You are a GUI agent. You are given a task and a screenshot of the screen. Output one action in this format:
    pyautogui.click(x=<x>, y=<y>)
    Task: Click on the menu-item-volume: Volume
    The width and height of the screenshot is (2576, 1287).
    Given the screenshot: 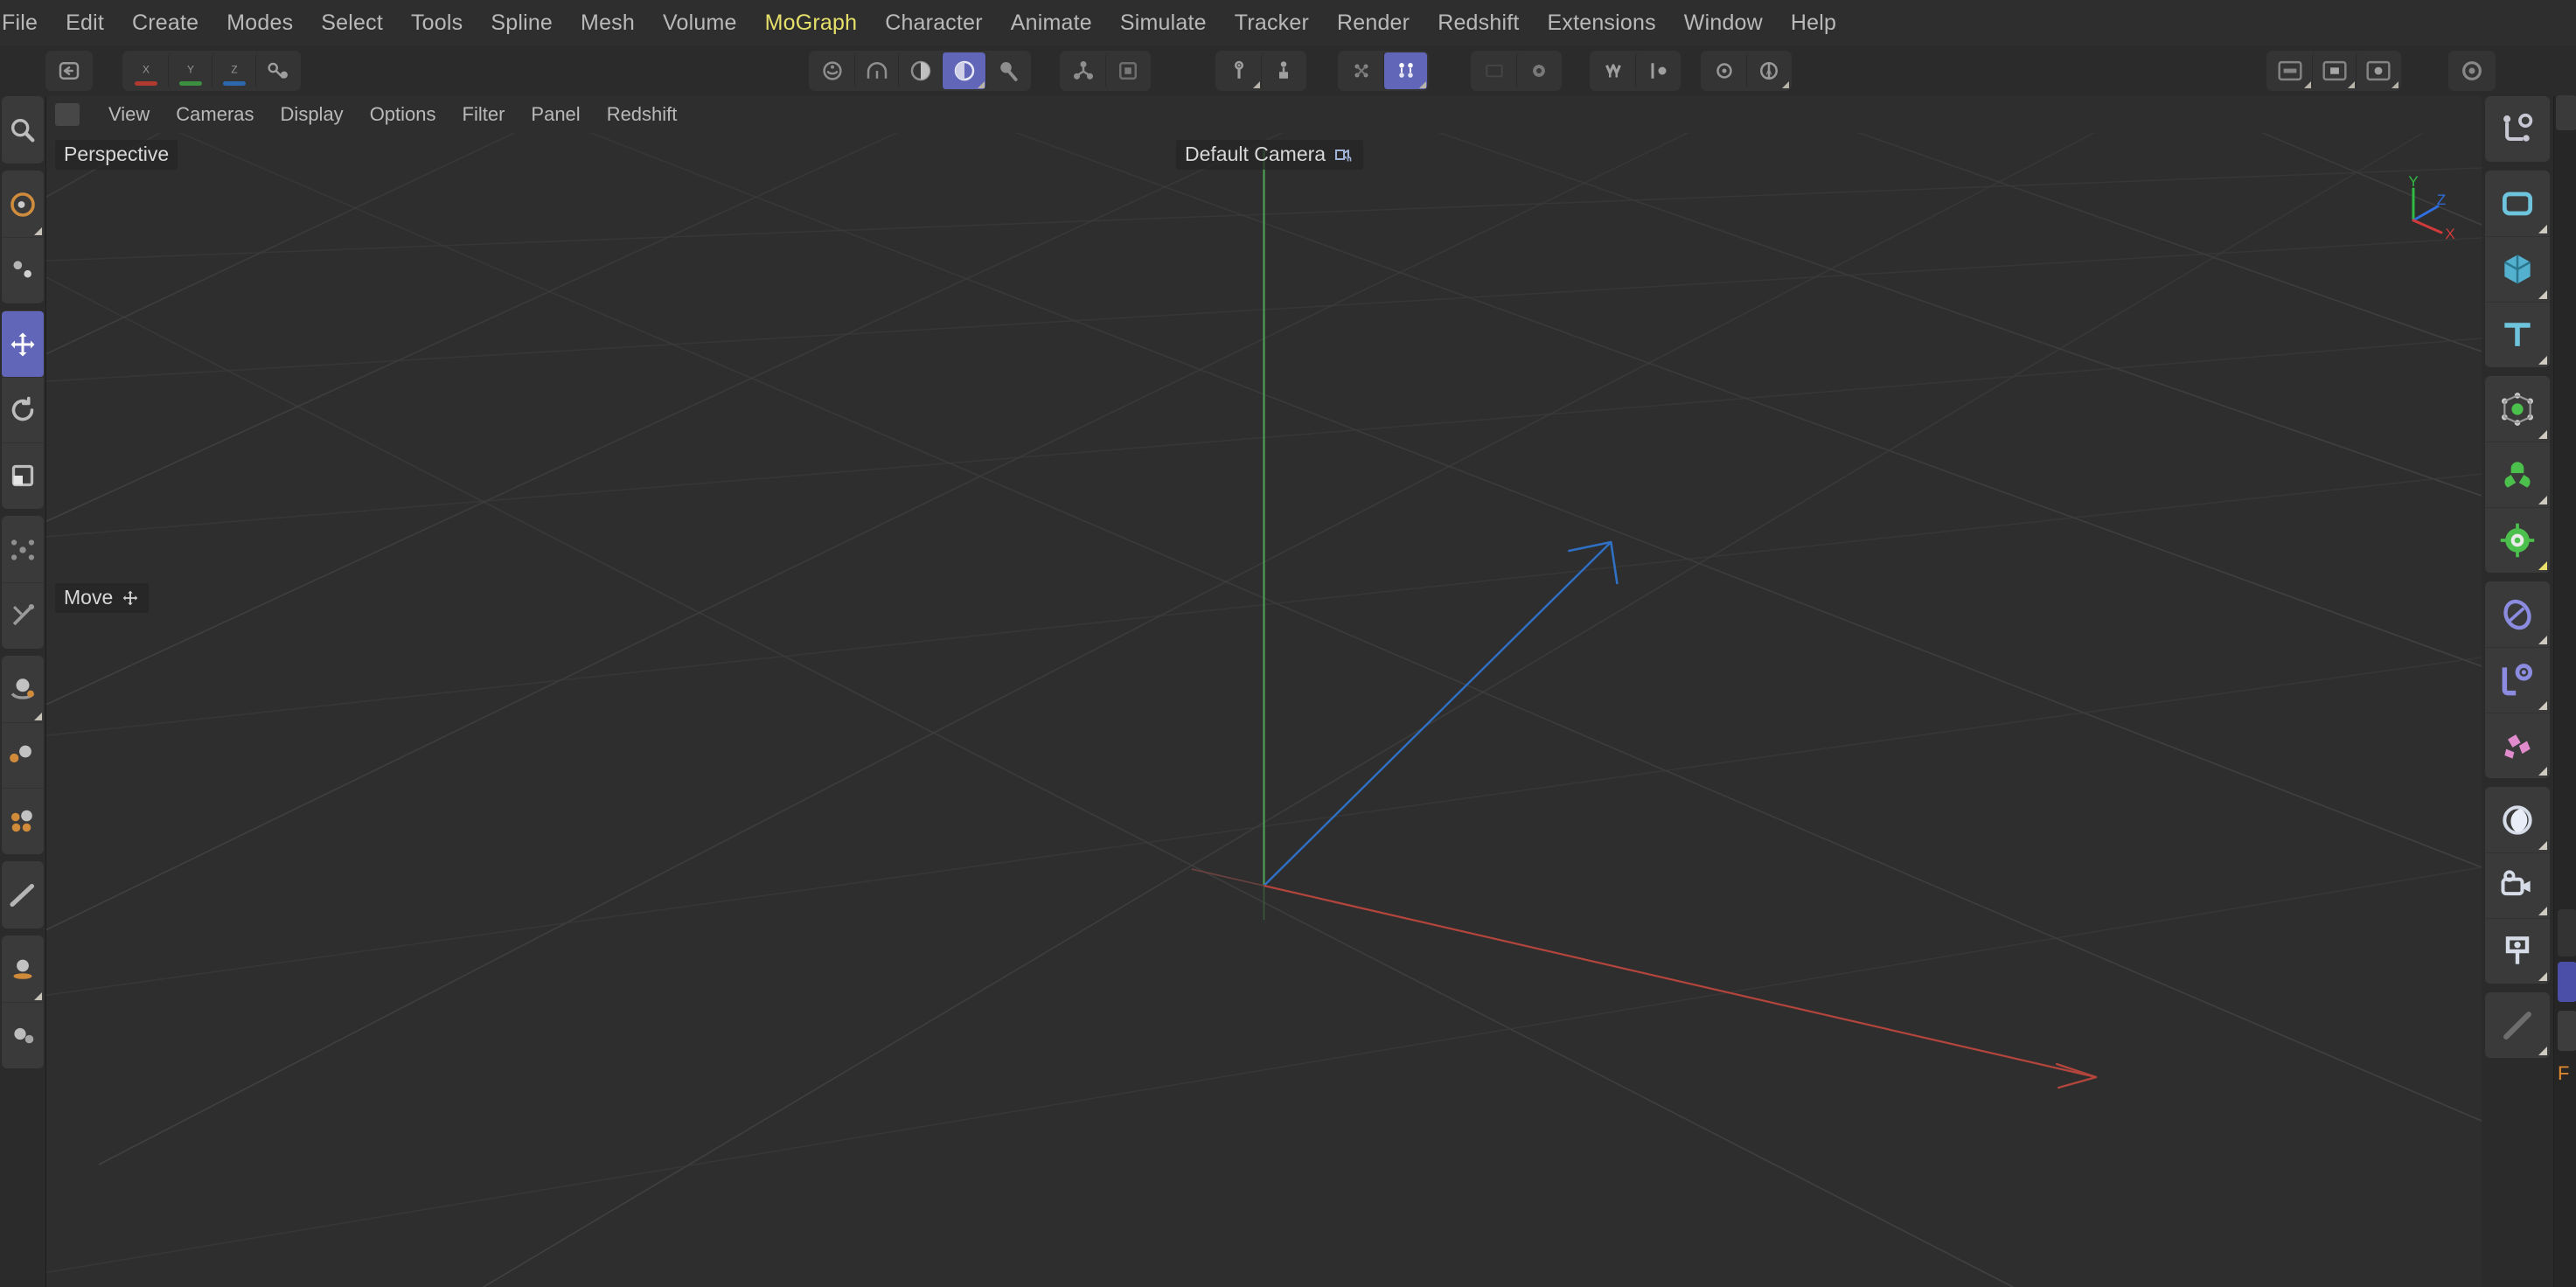 What is the action you would take?
    pyautogui.click(x=700, y=23)
    